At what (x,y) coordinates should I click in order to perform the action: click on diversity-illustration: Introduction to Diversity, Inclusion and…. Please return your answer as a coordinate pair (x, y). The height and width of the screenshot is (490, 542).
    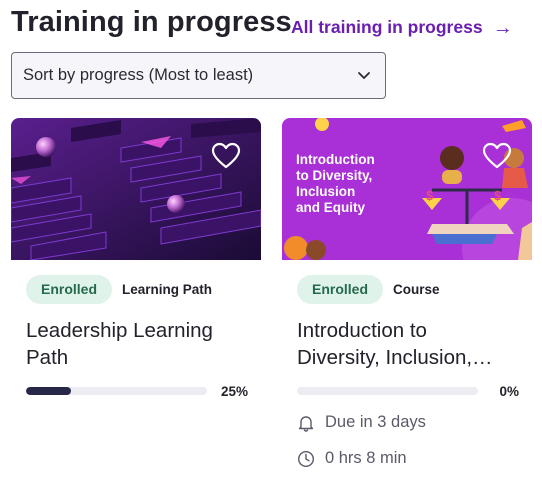
    Looking at the image, I should click on (407, 189).